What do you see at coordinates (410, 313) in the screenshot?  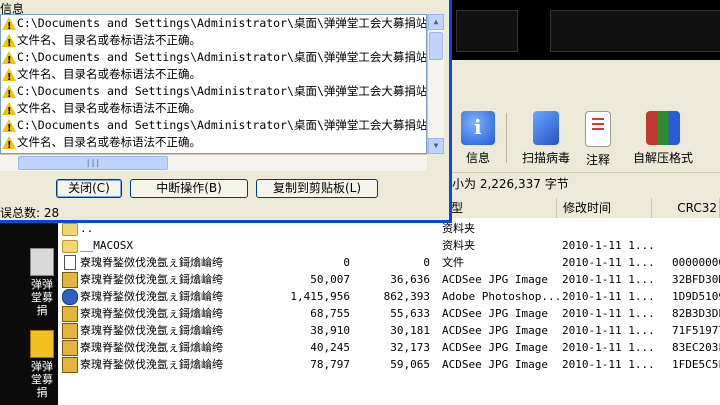 I see `file-packed: 55,633` at bounding box center [410, 313].